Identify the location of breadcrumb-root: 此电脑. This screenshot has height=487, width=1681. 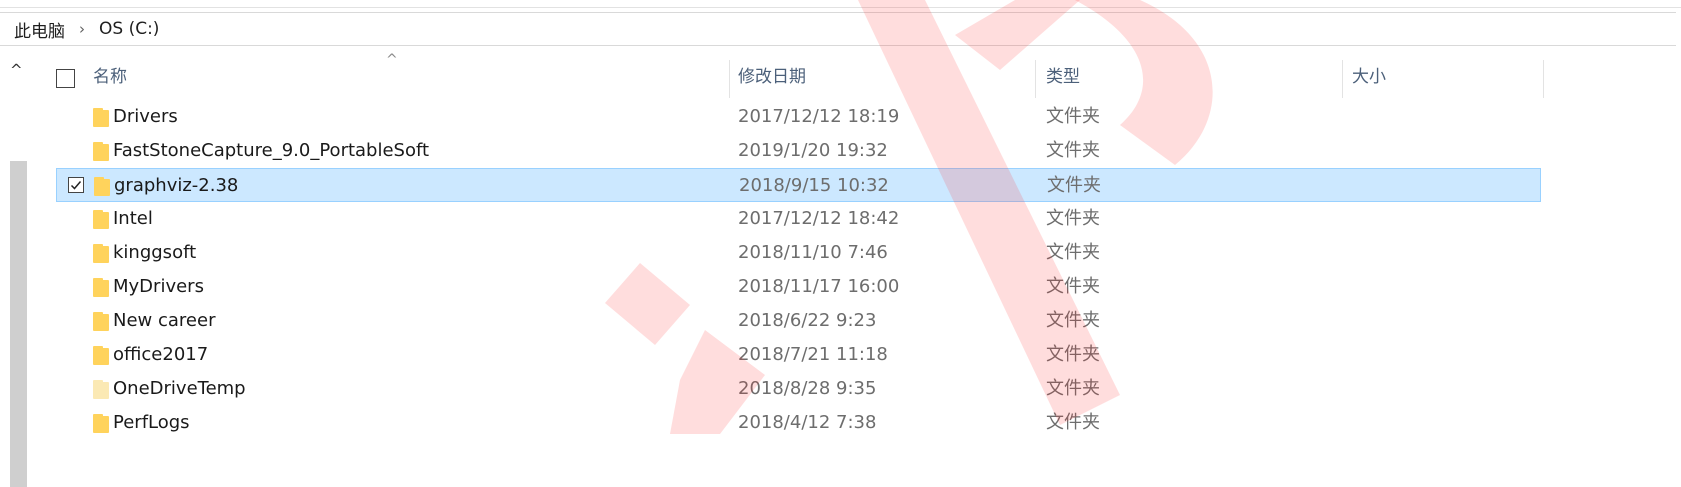
(39, 29).